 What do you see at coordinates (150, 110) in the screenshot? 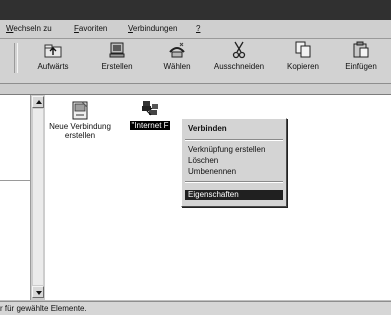
I see `dialup-connection-icon` at bounding box center [150, 110].